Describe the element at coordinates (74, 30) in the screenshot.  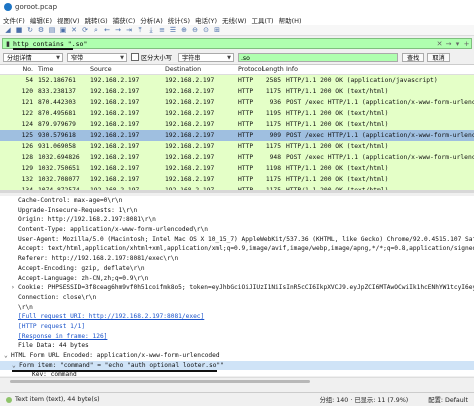
I see `close-file-icon: ✕` at that location.